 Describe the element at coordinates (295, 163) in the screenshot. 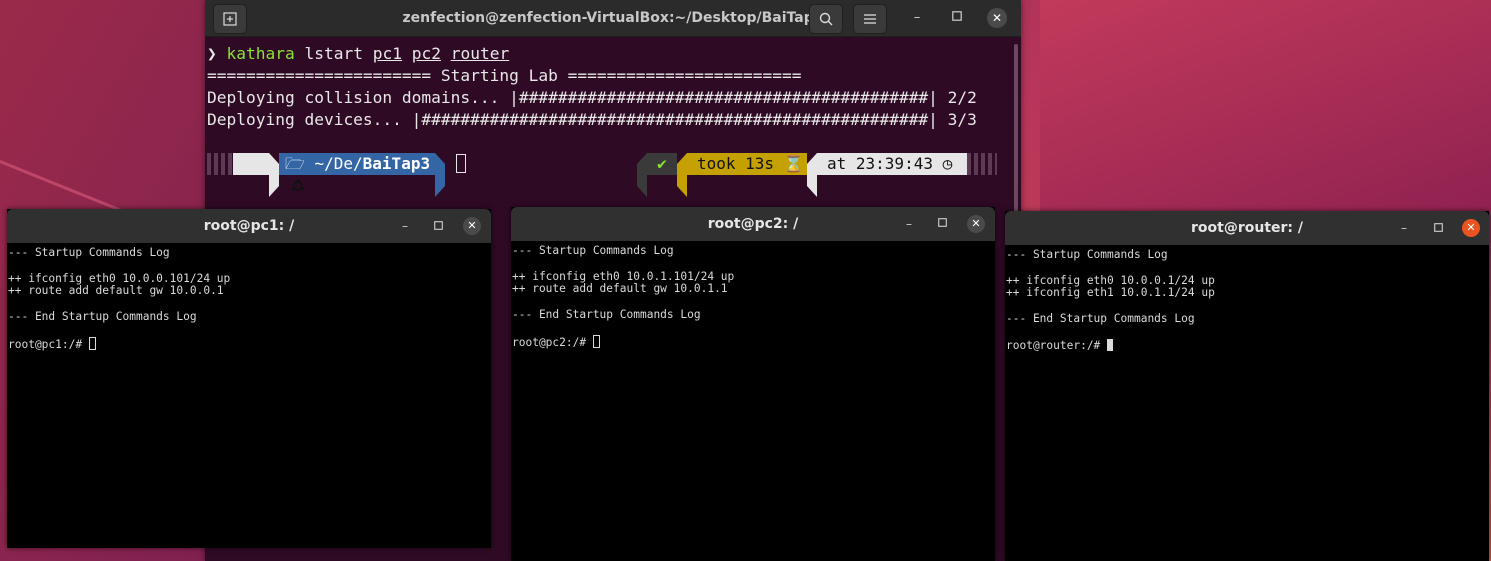

I see `folder-icon: 🗁` at that location.